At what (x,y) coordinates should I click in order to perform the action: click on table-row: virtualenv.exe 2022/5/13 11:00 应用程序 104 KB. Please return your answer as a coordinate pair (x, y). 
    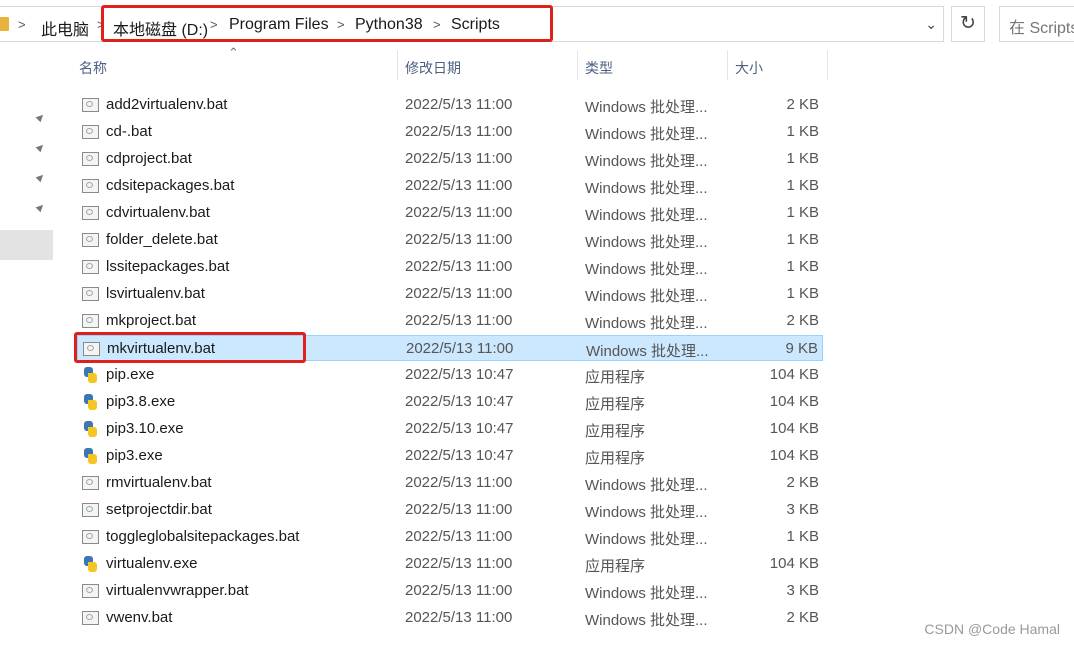
    Looking at the image, I should click on (450, 564).